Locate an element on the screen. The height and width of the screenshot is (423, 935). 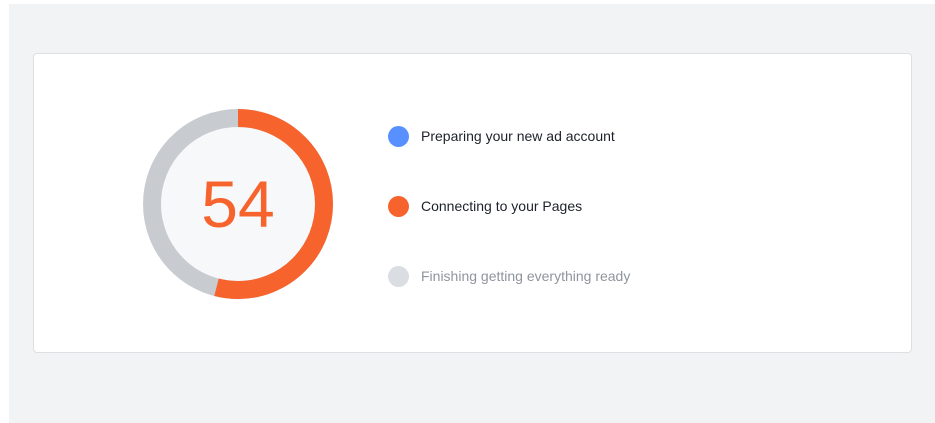
progress-ring: 54 is located at coordinates (238, 204).